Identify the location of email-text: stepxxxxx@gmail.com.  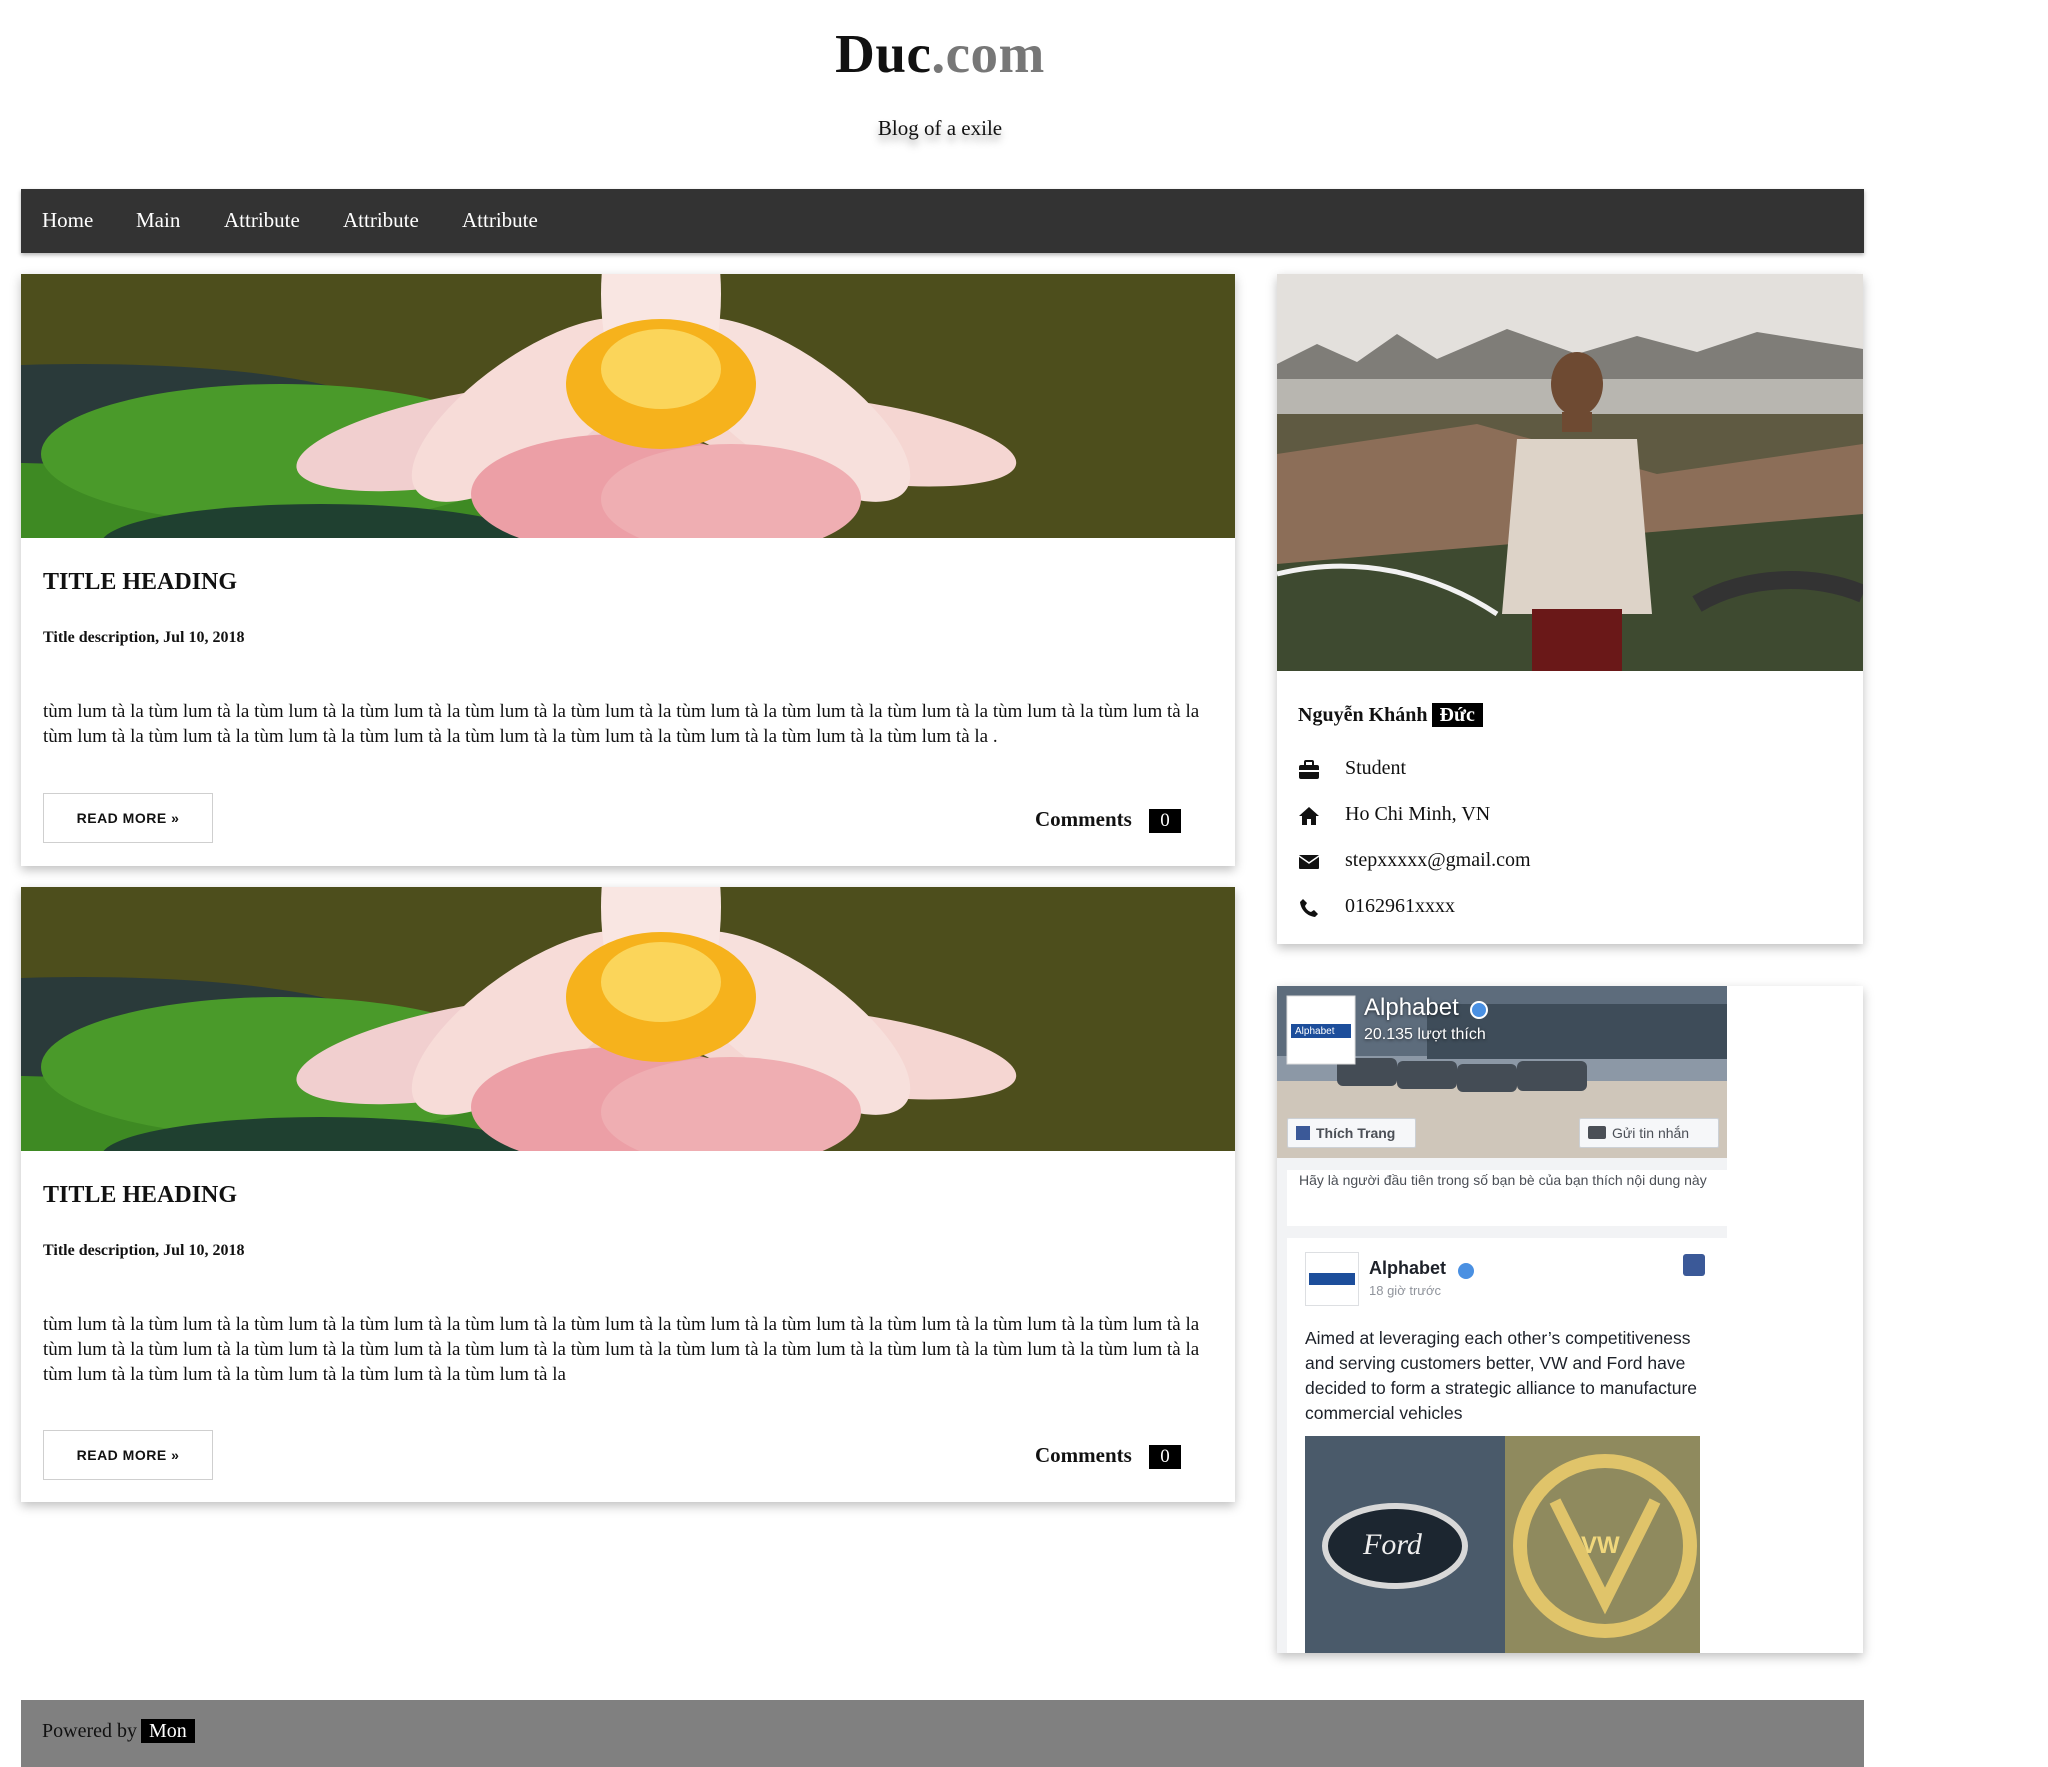
(1438, 860).